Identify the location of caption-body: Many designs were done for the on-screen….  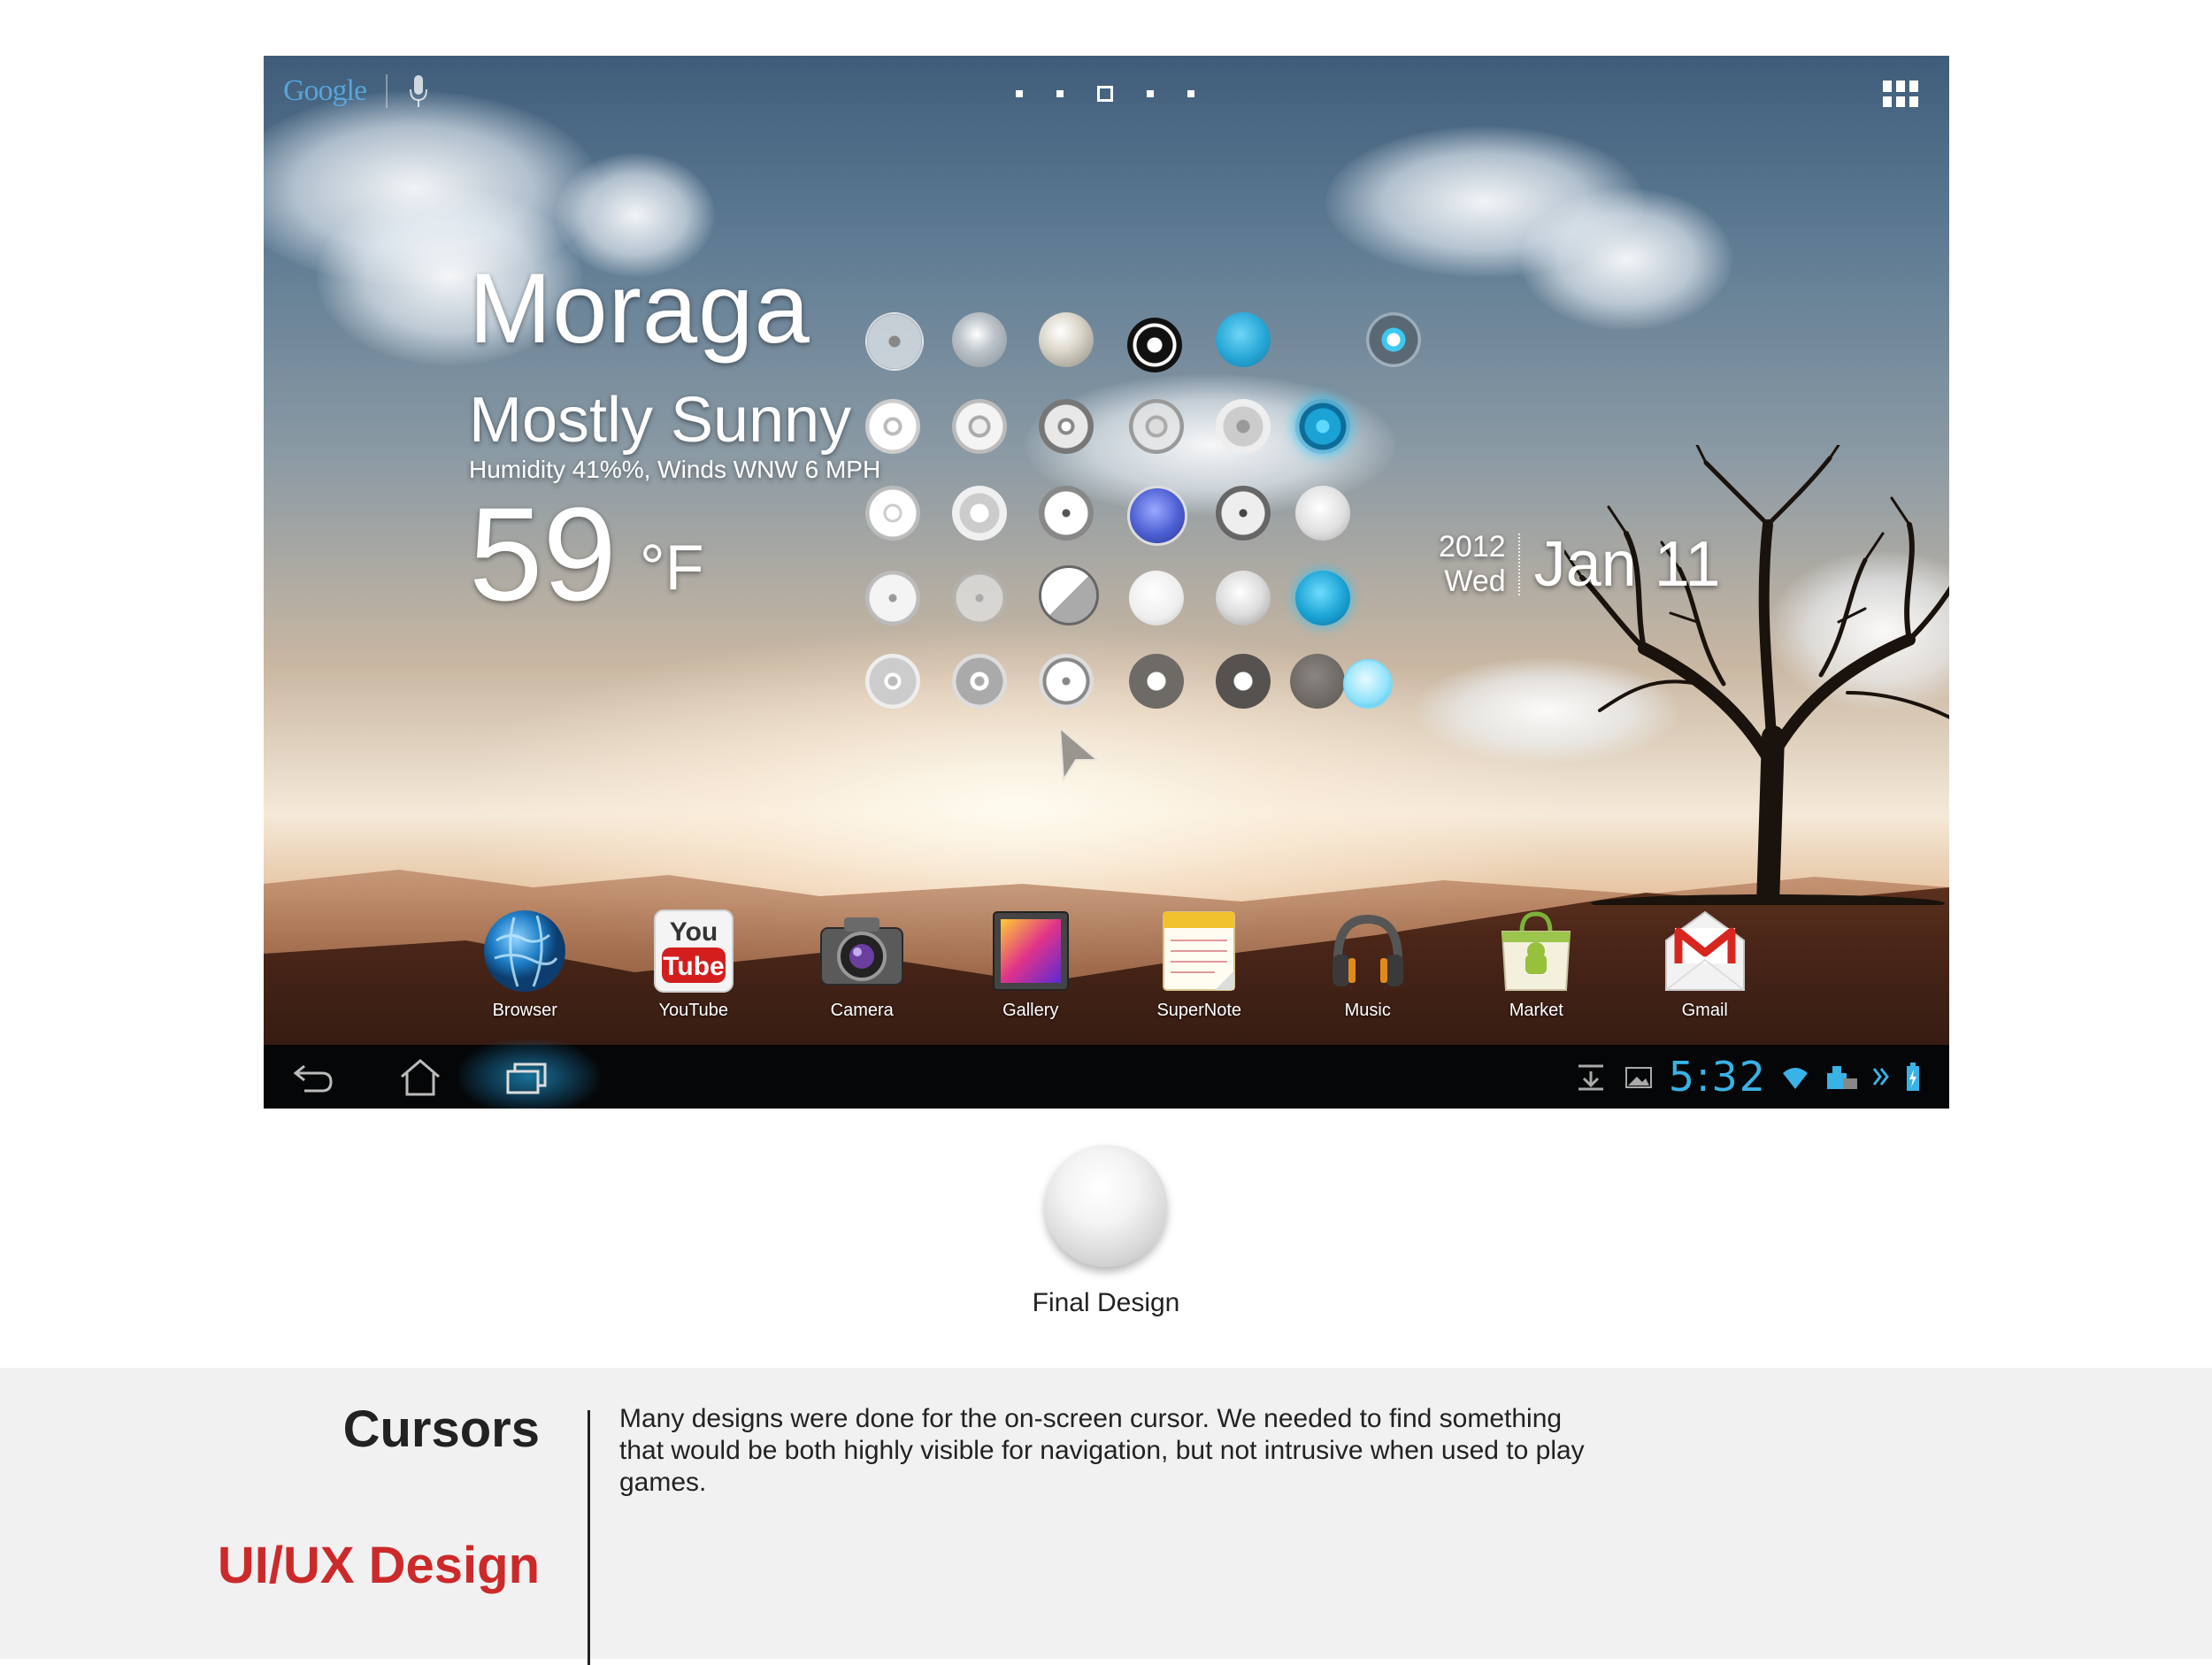
(1102, 1450).